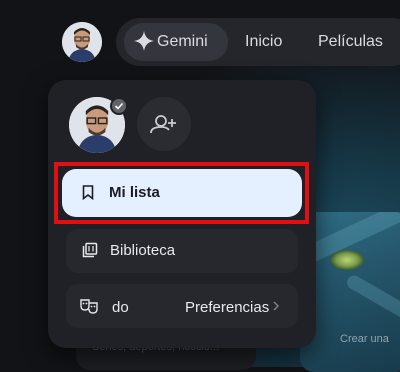 The image size is (400, 372). Describe the element at coordinates (347, 260) in the screenshot. I see `cat-eye-art` at that location.